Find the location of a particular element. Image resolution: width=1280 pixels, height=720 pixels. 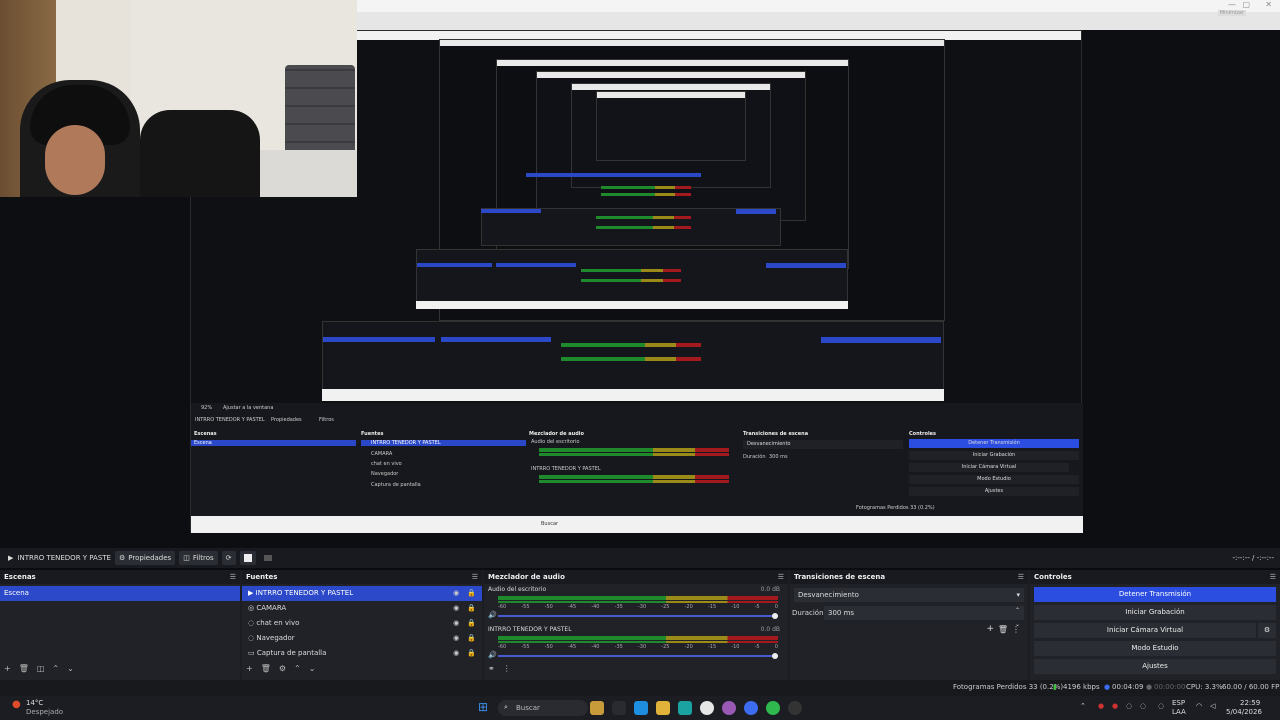

source-item: ◌ chat en vivo ◉ 🔒 is located at coordinates (362, 623).